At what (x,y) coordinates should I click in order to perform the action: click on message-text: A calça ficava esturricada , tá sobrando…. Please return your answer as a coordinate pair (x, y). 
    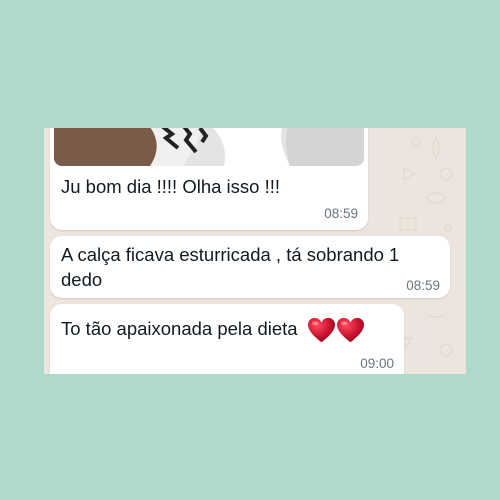
    Looking at the image, I should click on (230, 267).